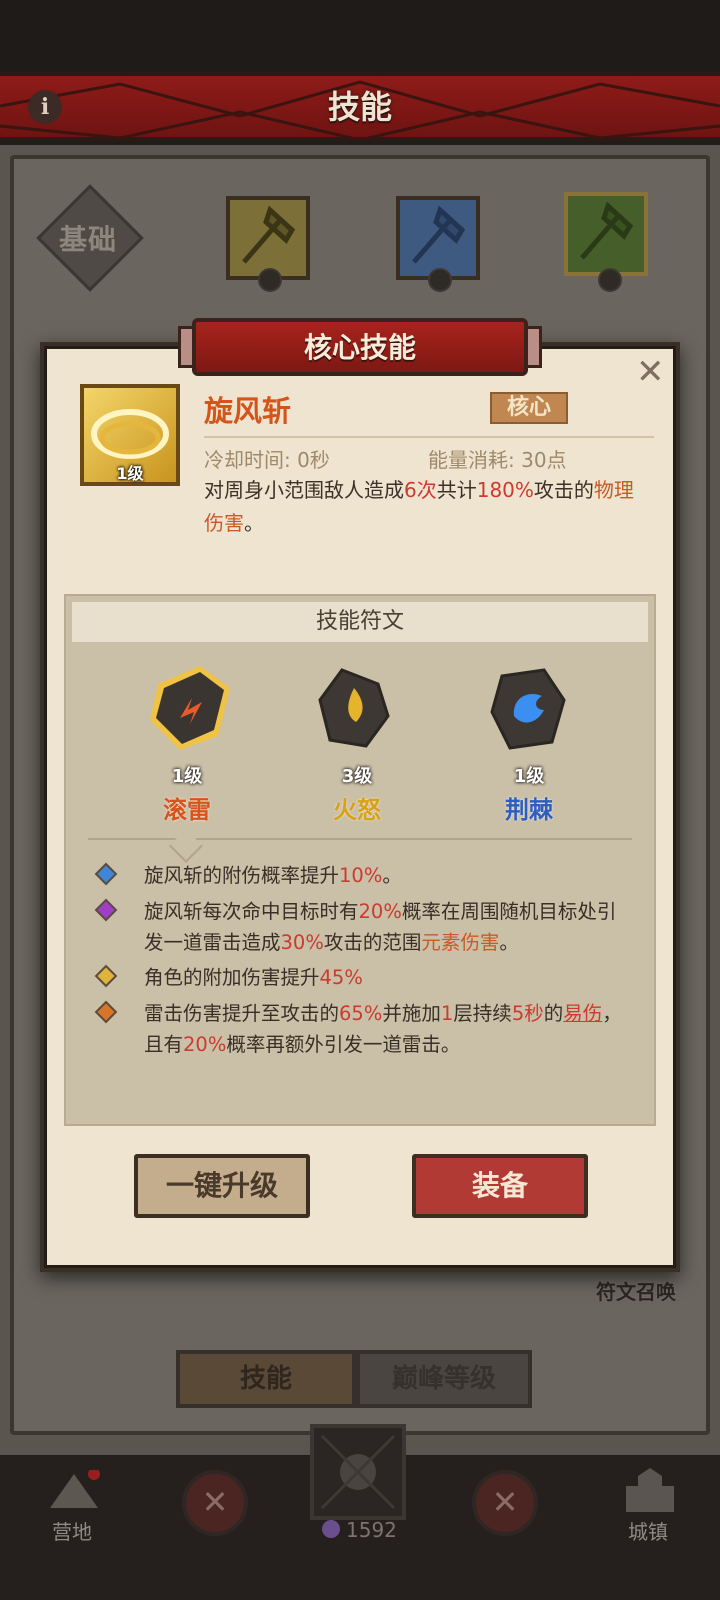 The height and width of the screenshot is (1600, 720). Describe the element at coordinates (87, 239) in the screenshot. I see `base-tab-label: 基础` at that location.